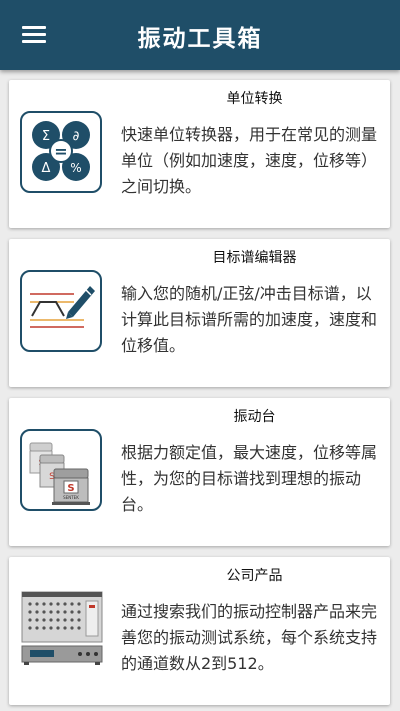 This screenshot has height=711, width=400. I want to click on app-bar: 振动工具箱, so click(200, 35).